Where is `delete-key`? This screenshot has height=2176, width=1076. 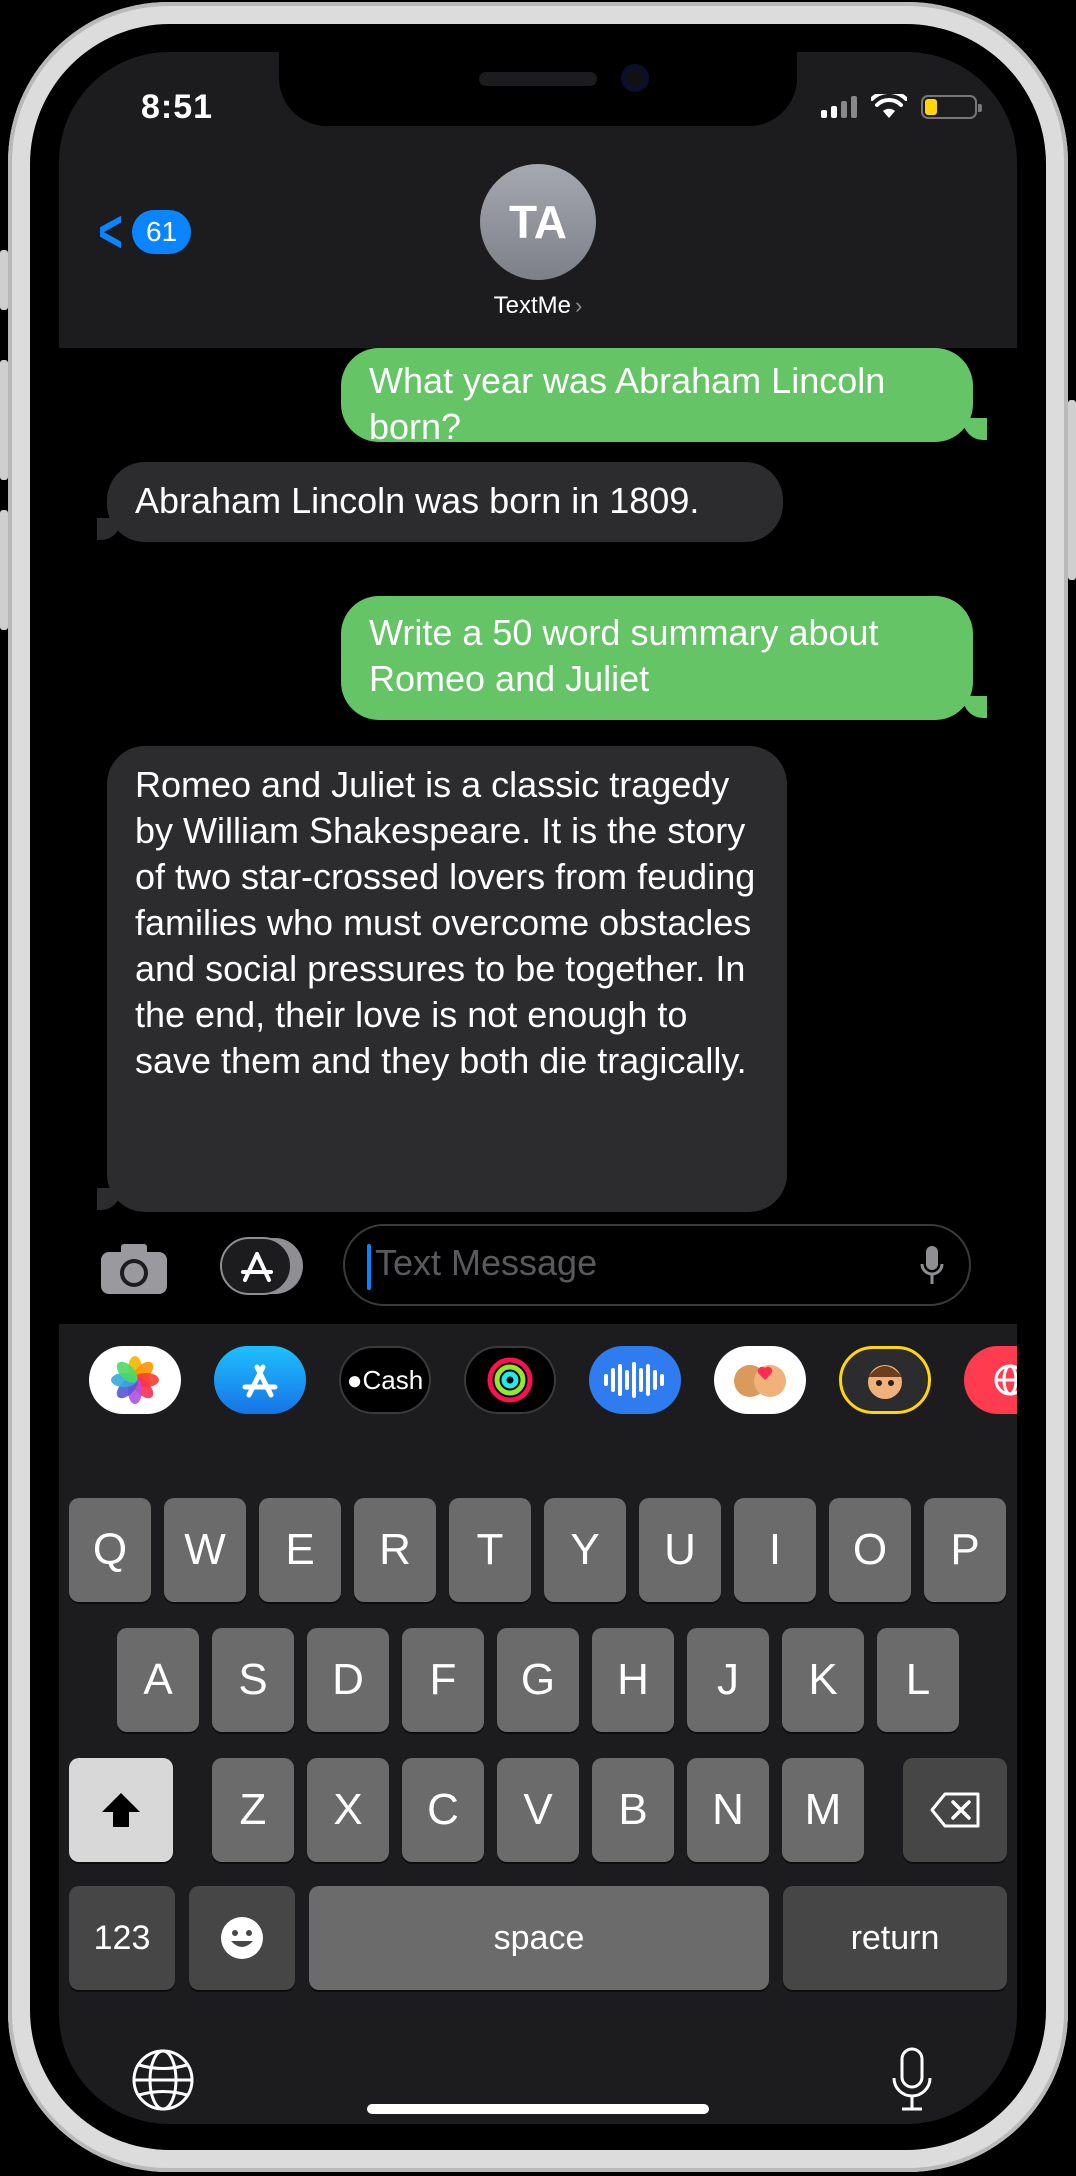
delete-key is located at coordinates (955, 1810).